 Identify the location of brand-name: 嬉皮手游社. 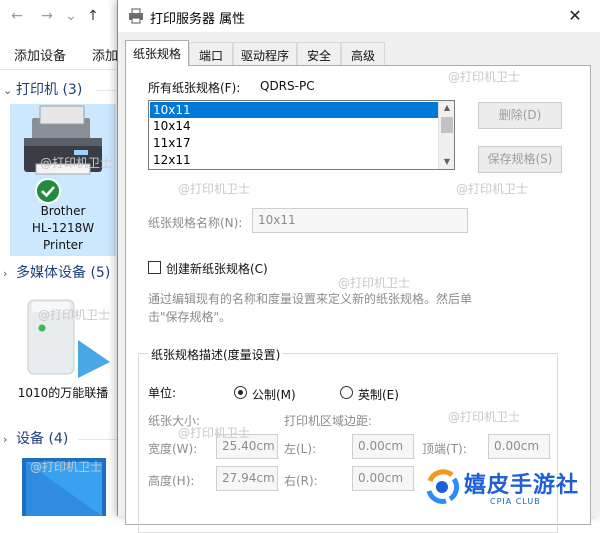
(522, 485).